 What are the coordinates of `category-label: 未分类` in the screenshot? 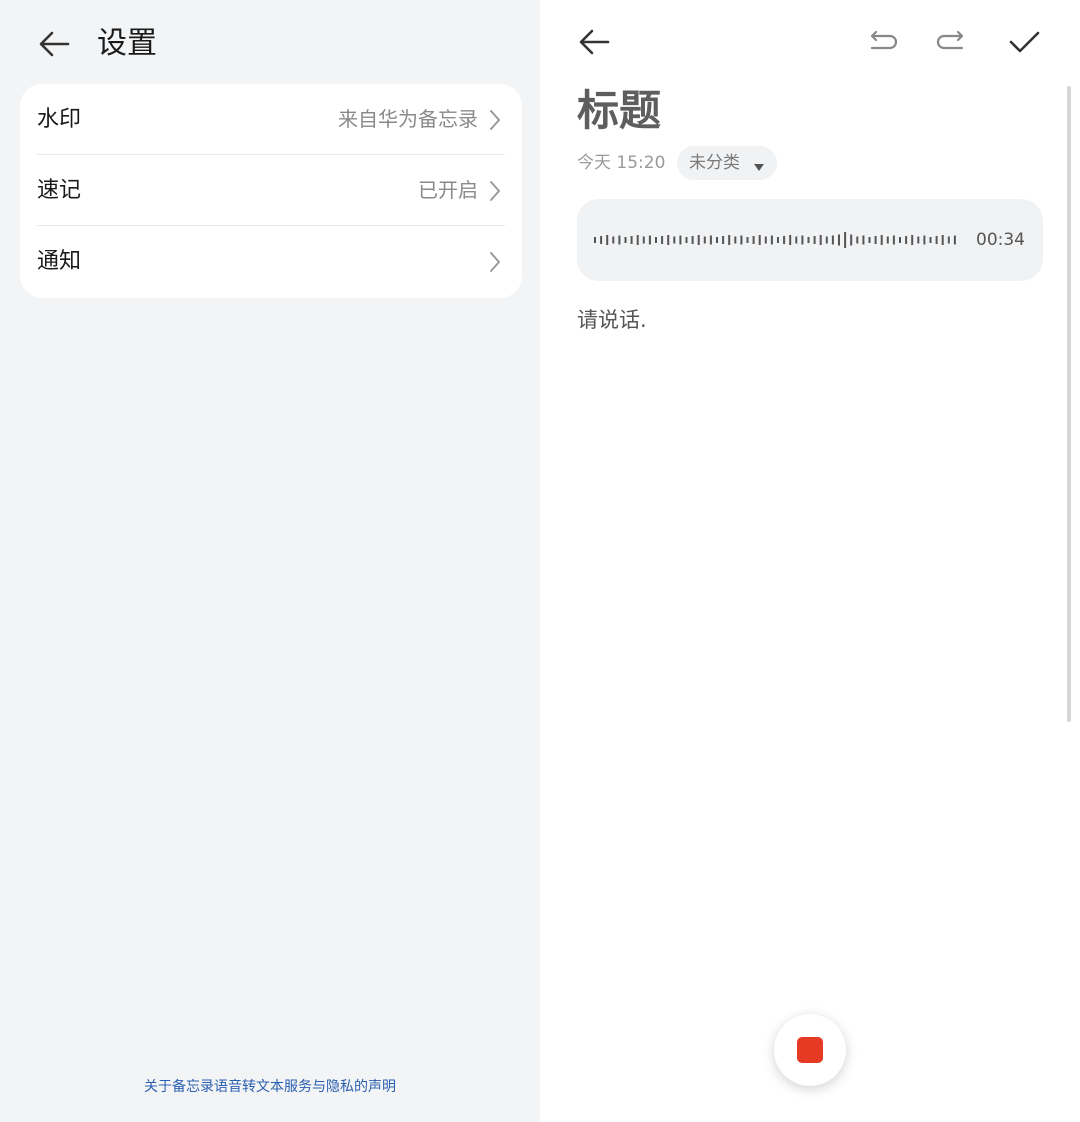 It's located at (714, 163).